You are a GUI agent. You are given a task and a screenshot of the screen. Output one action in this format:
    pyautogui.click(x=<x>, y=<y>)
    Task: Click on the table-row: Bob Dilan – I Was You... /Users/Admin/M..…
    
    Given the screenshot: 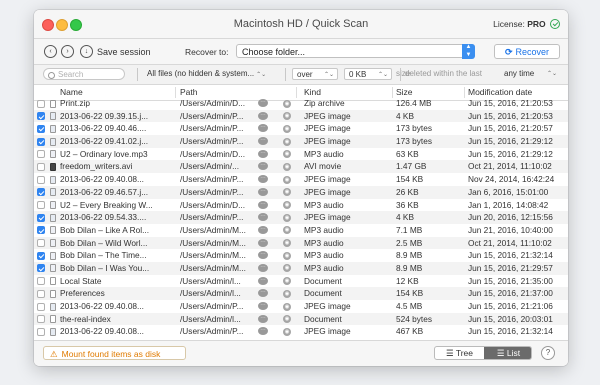 What is the action you would take?
    pyautogui.click(x=301, y=268)
    